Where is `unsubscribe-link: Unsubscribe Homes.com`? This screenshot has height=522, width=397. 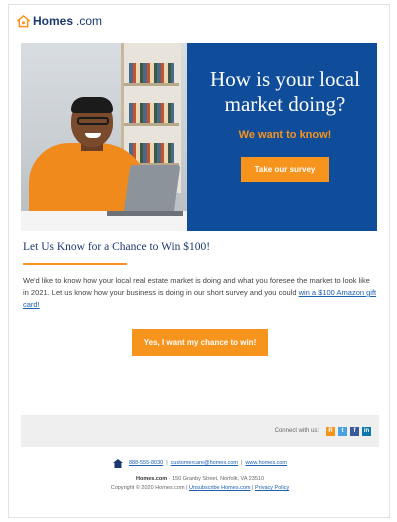 unsubscribe-link: Unsubscribe Homes.com is located at coordinates (219, 488).